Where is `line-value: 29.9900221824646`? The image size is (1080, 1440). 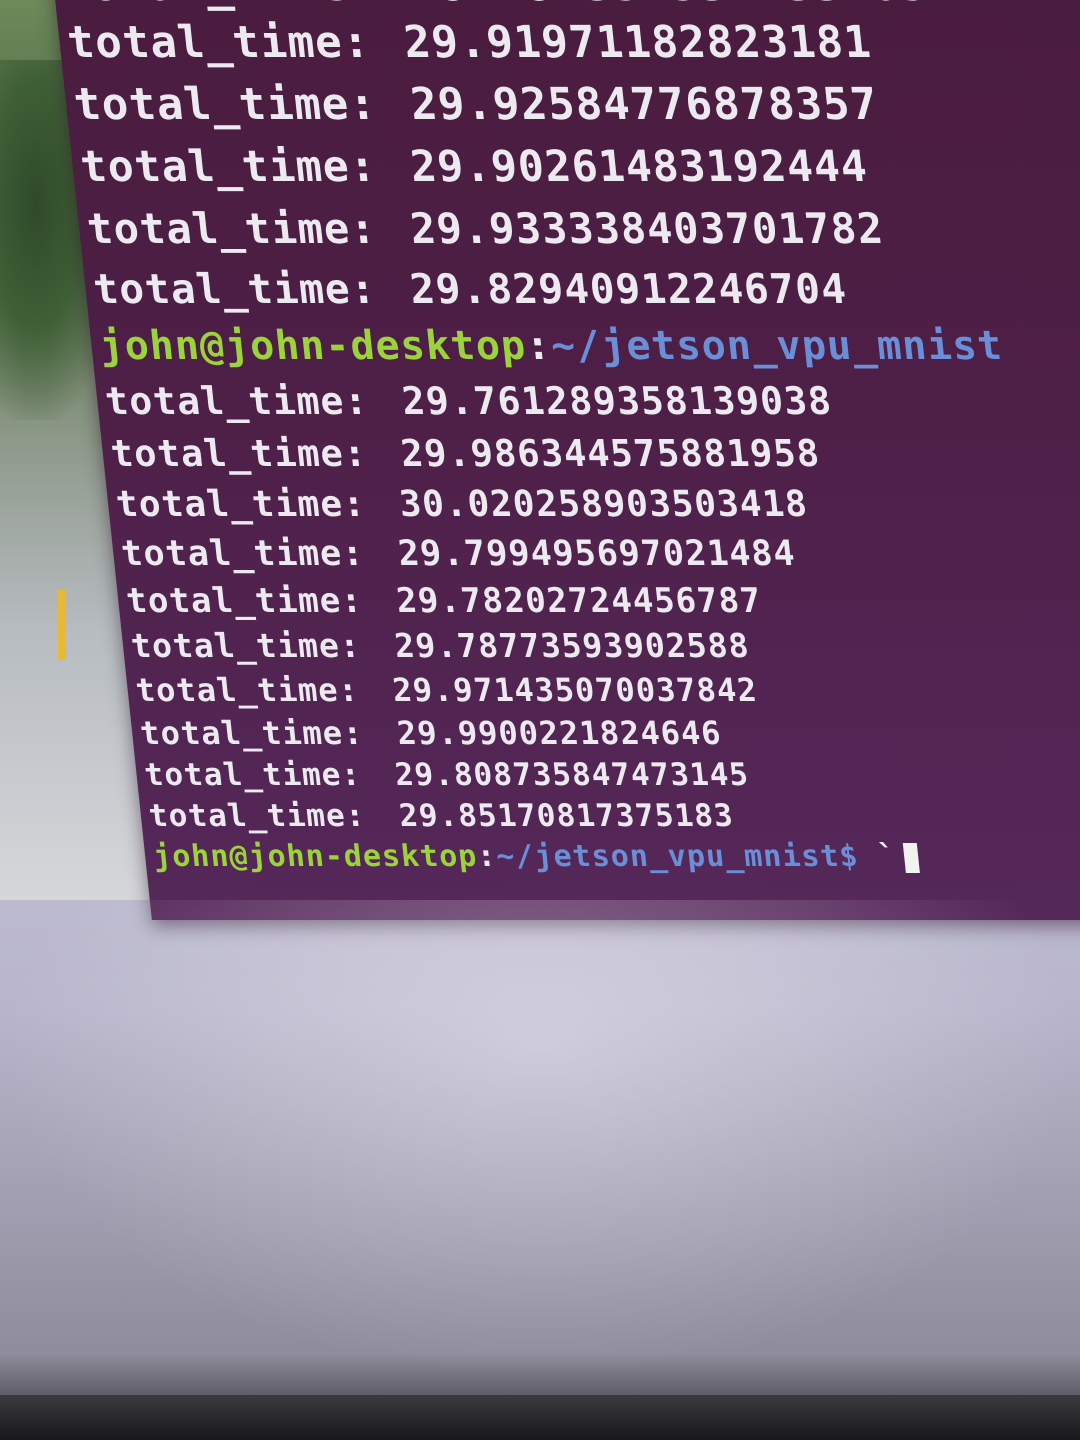
line-value: 29.9900221824646 is located at coordinates (559, 733).